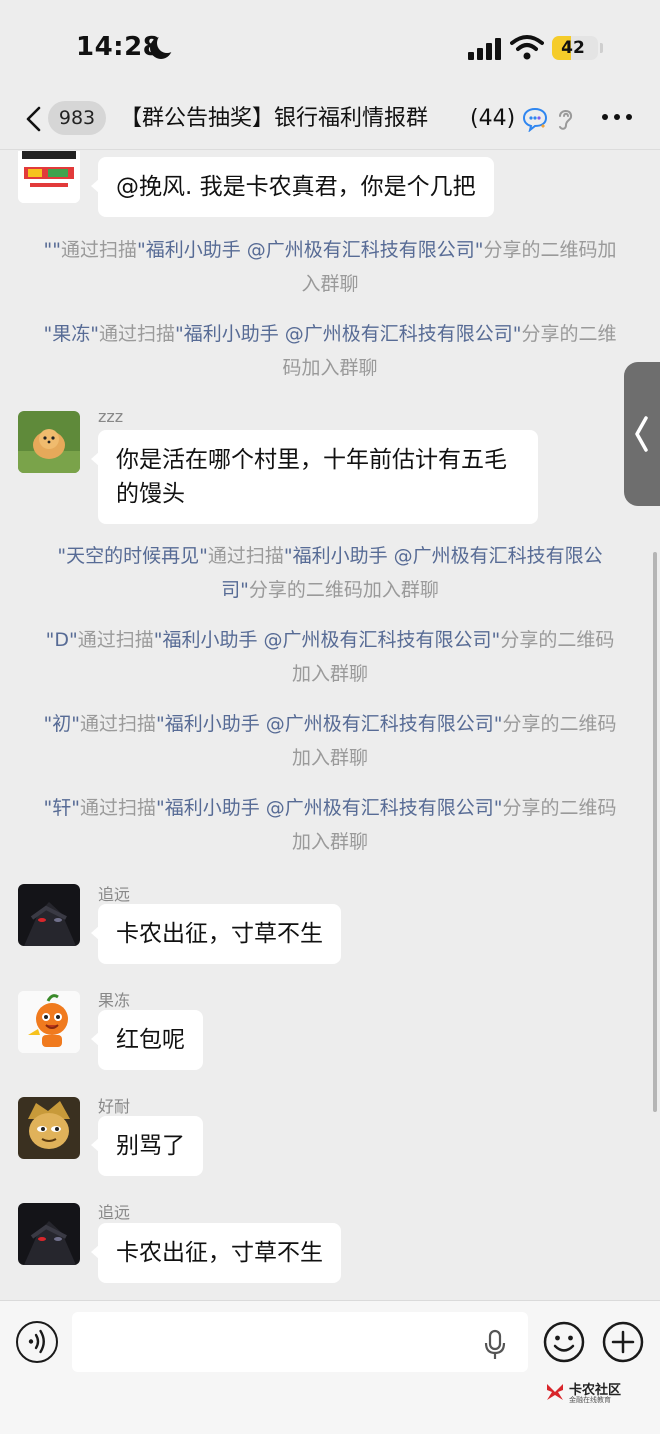 The width and height of the screenshot is (660, 1434). I want to click on system-notice: "果冻"通过扫描"福利小助手 @广州极有汇科技有限公司"分享的二维码加入群聊, so click(330, 351).